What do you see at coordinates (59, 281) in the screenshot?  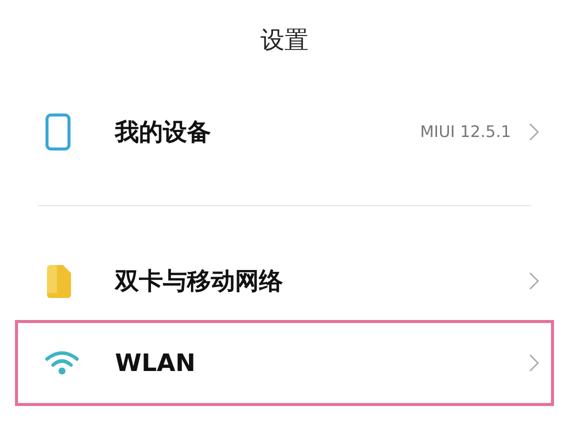 I see `sim-card-icon` at bounding box center [59, 281].